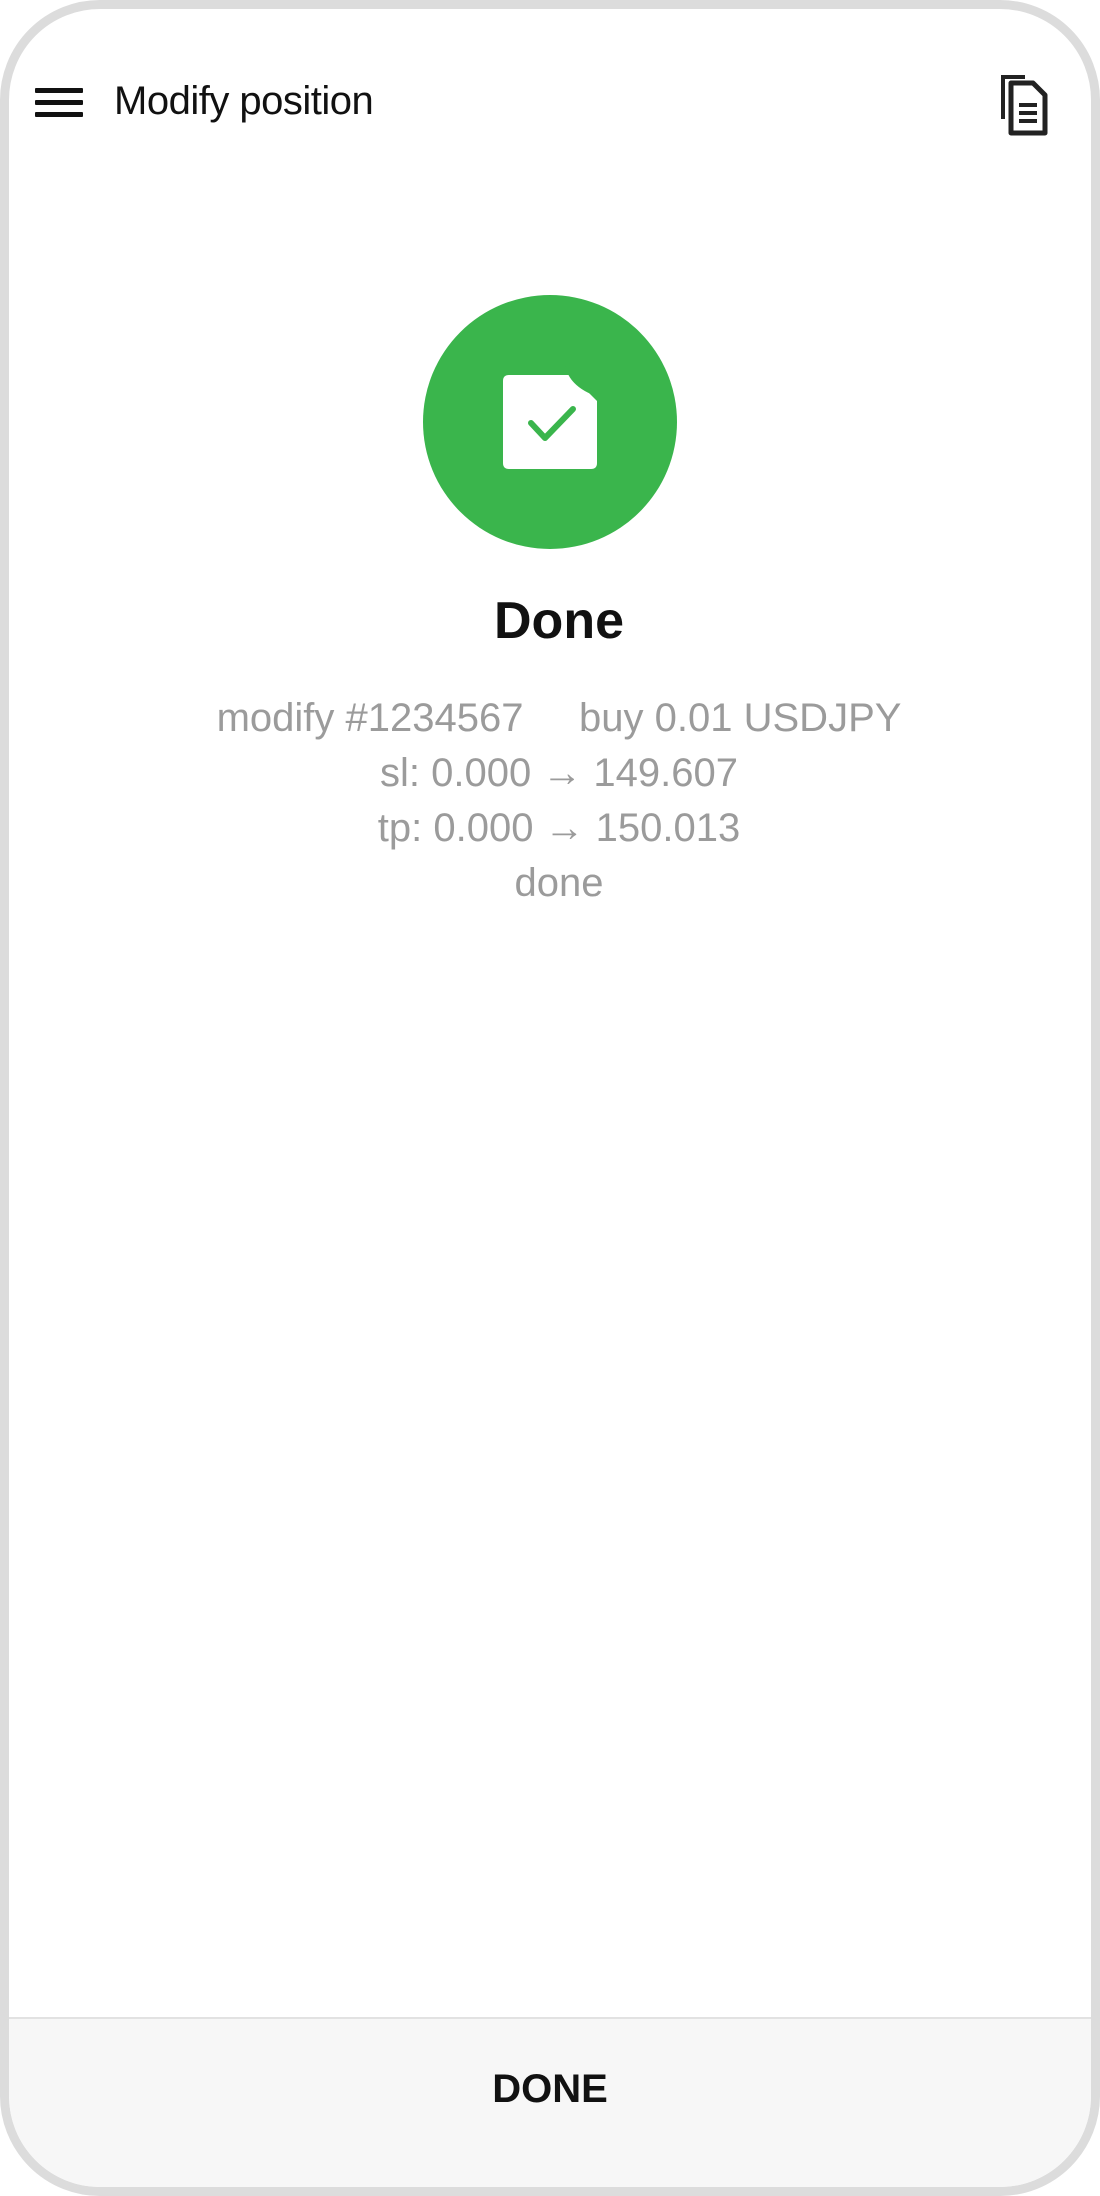 This screenshot has width=1100, height=2196. I want to click on success-indicator, so click(550, 422).